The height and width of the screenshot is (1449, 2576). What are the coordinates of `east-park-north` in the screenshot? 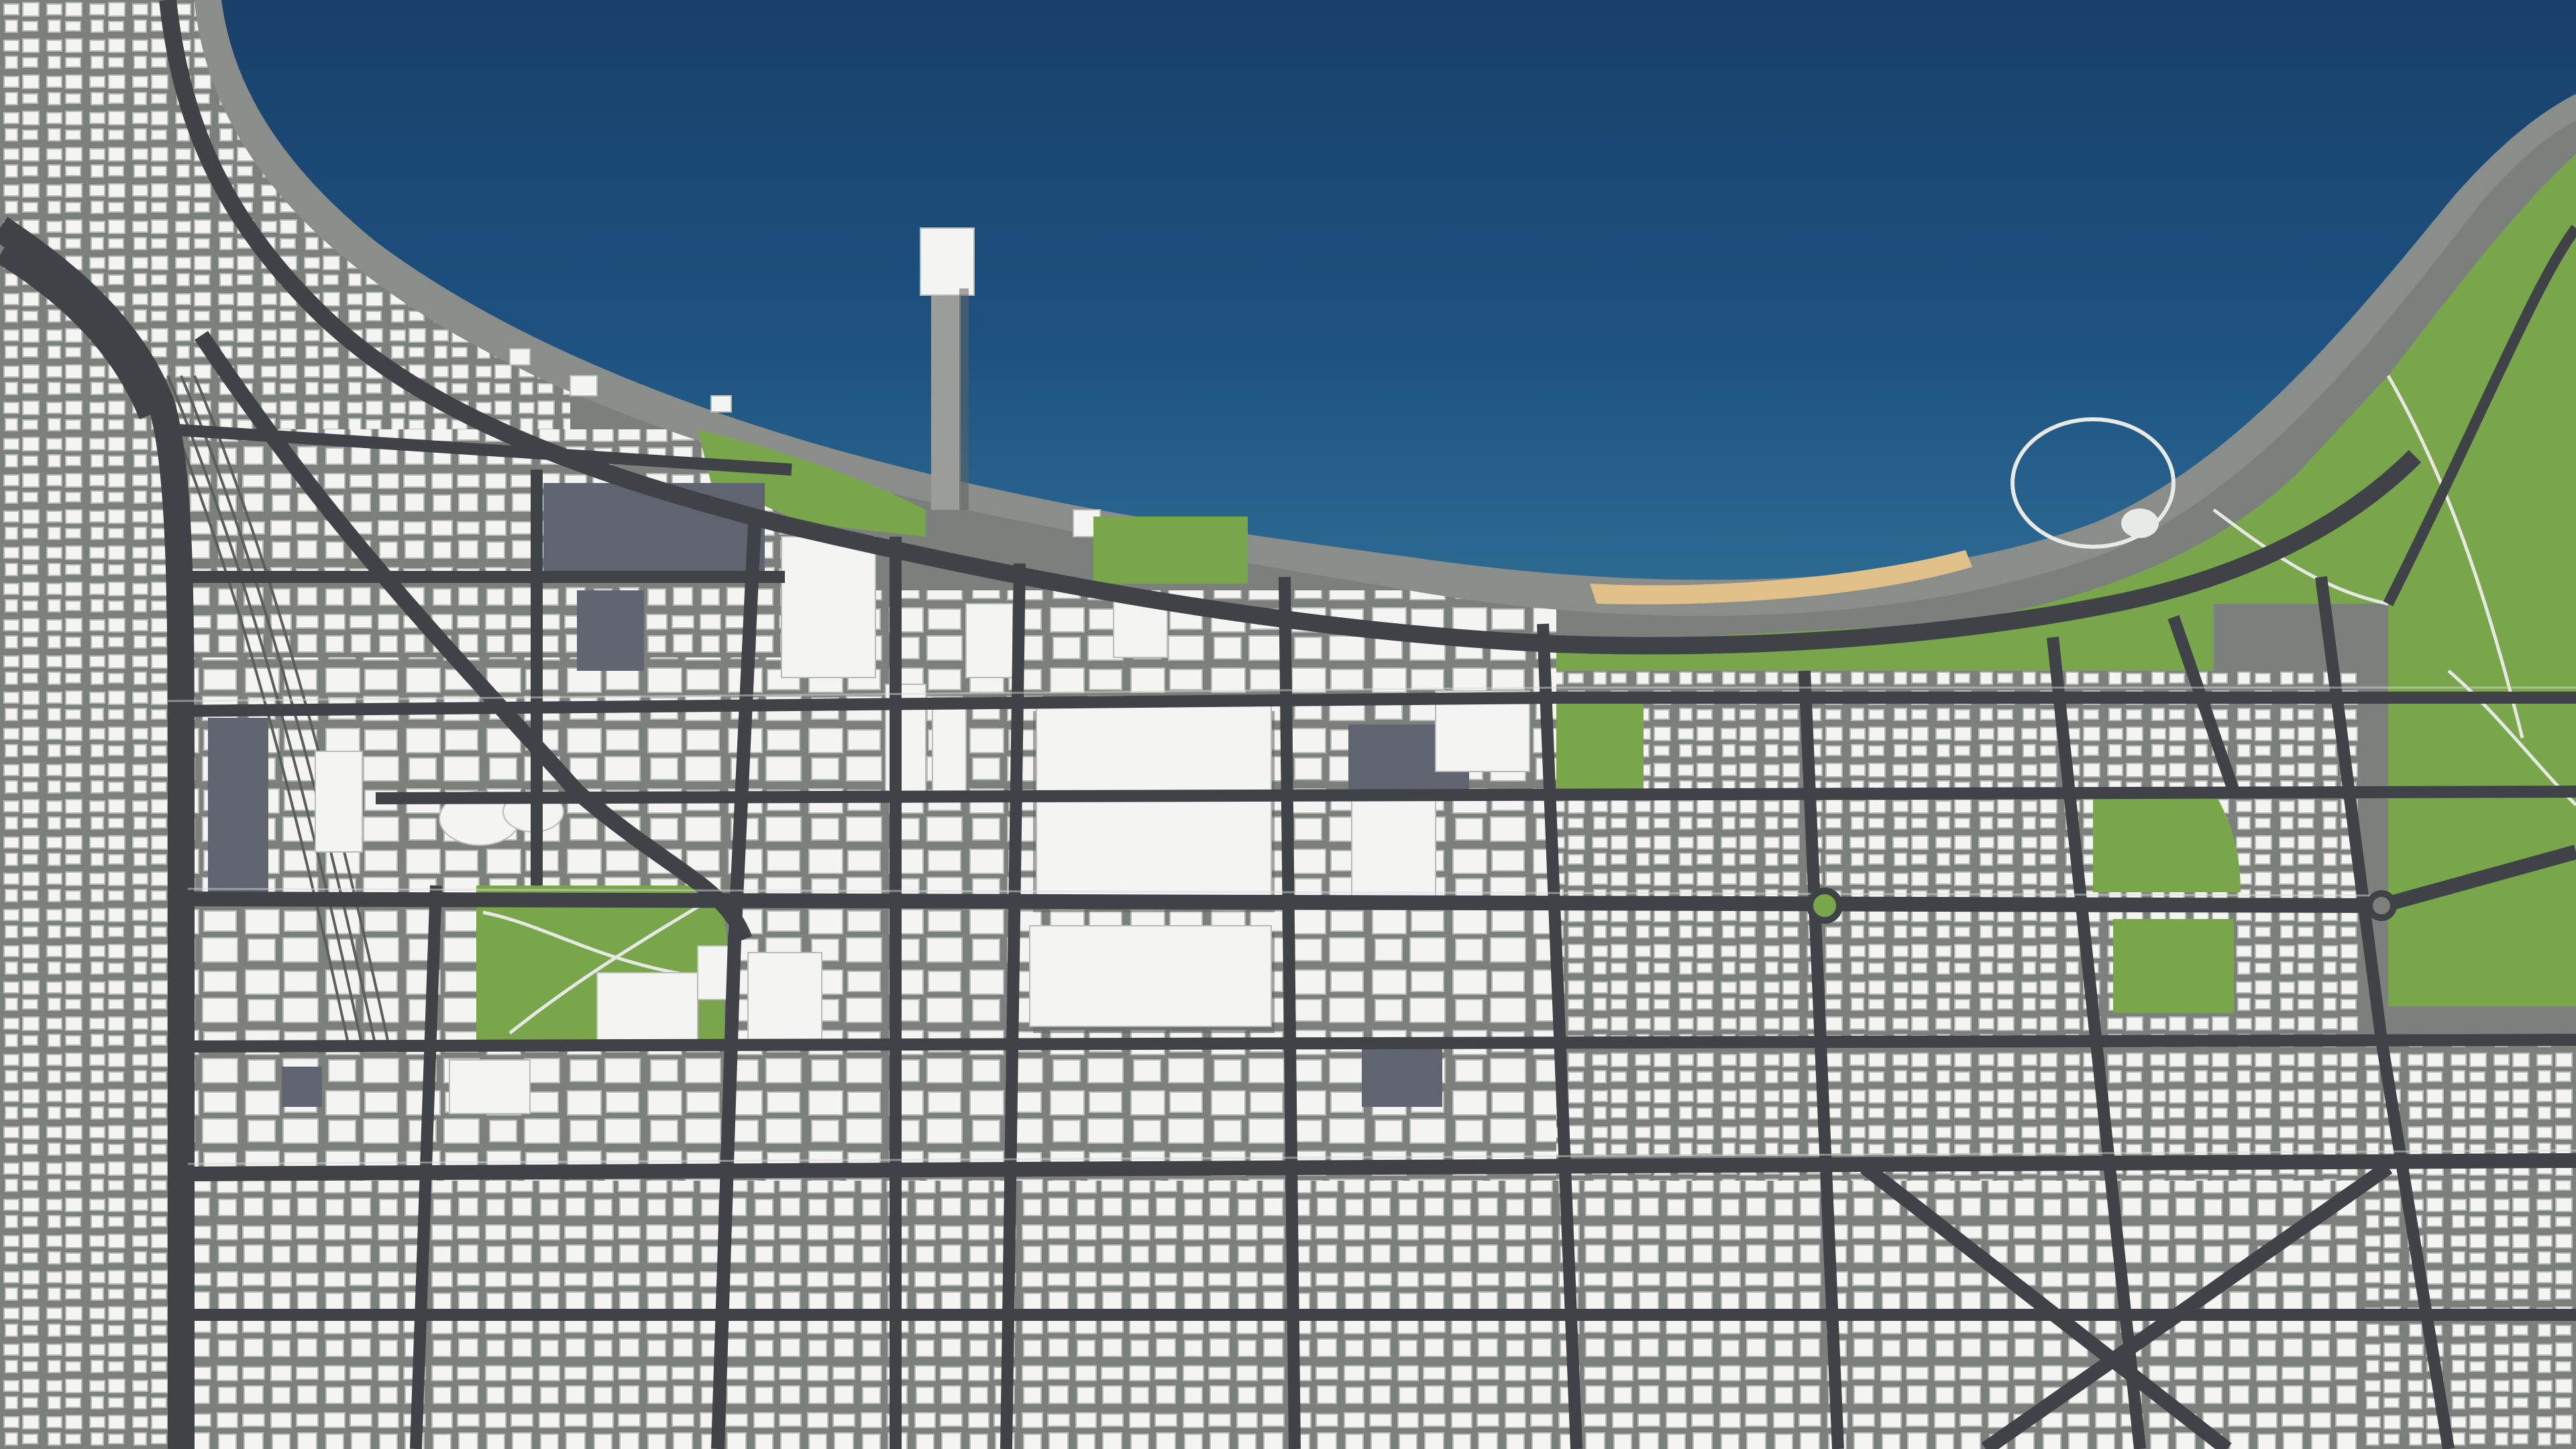 It's located at (2167, 842).